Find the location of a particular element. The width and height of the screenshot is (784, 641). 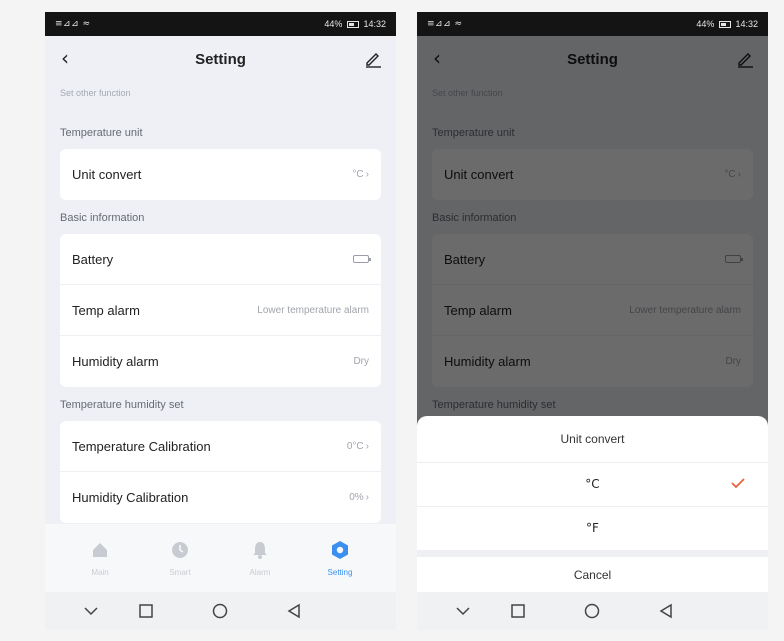

page-subtitle: Set other function is located at coordinates (95, 93).